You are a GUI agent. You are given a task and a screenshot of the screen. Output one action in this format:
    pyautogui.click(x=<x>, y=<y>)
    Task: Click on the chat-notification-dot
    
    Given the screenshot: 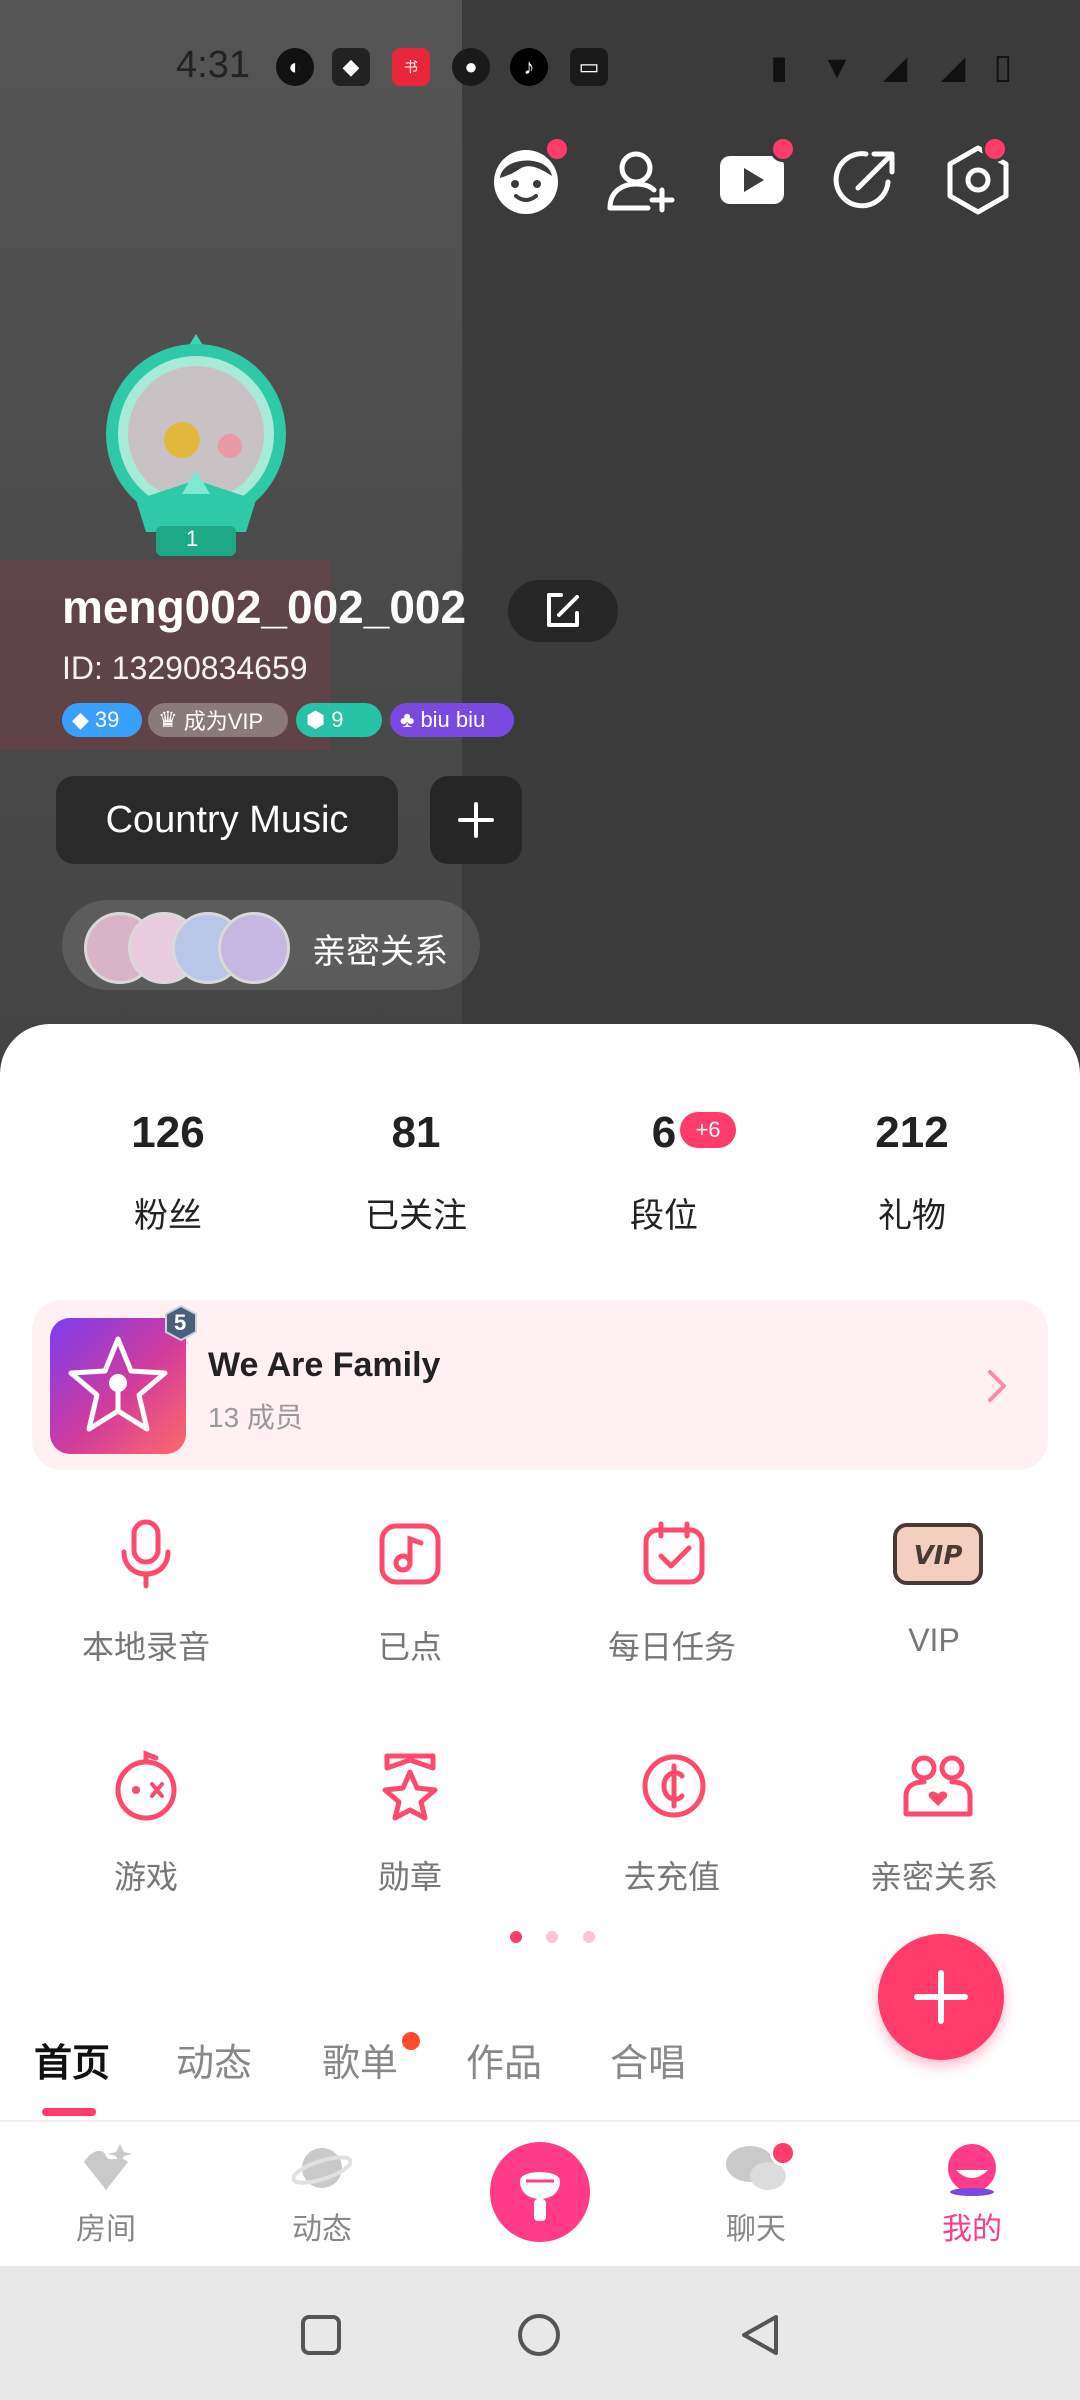 What is the action you would take?
    pyautogui.click(x=783, y=2153)
    